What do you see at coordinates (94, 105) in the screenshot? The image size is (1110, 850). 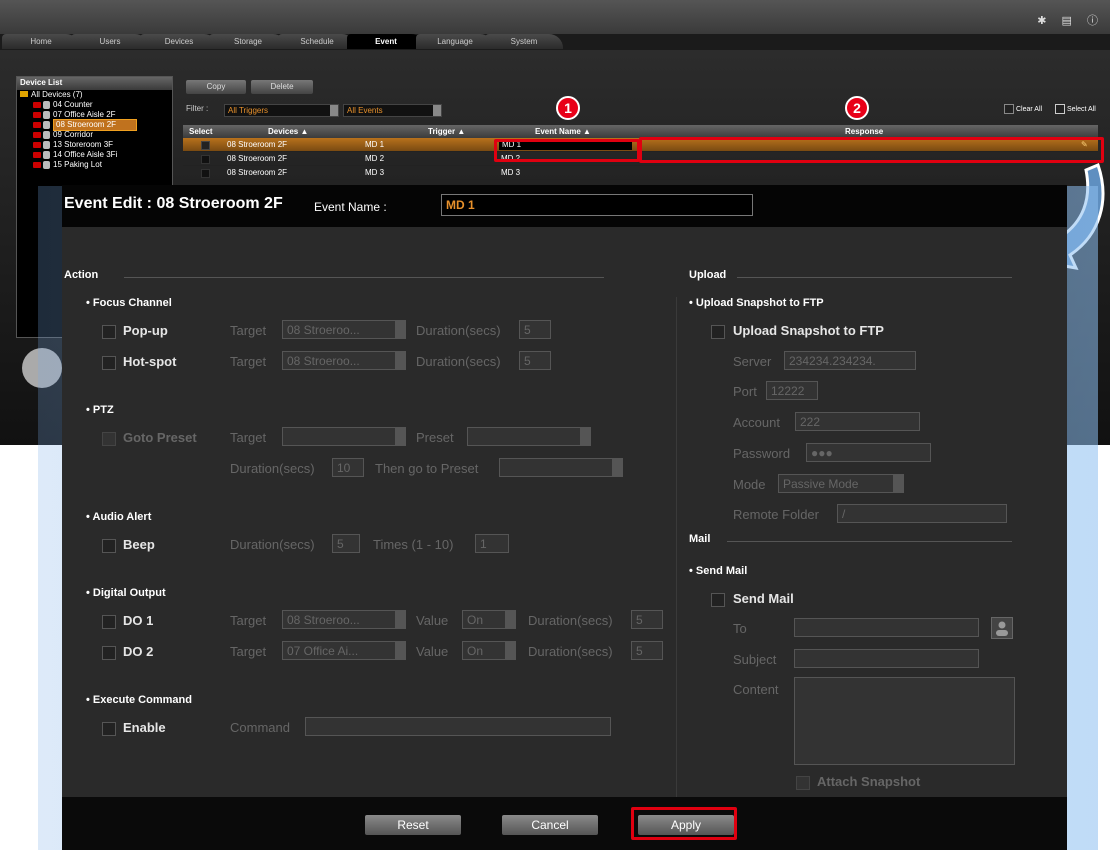 I see `device-item: 04 Counter` at bounding box center [94, 105].